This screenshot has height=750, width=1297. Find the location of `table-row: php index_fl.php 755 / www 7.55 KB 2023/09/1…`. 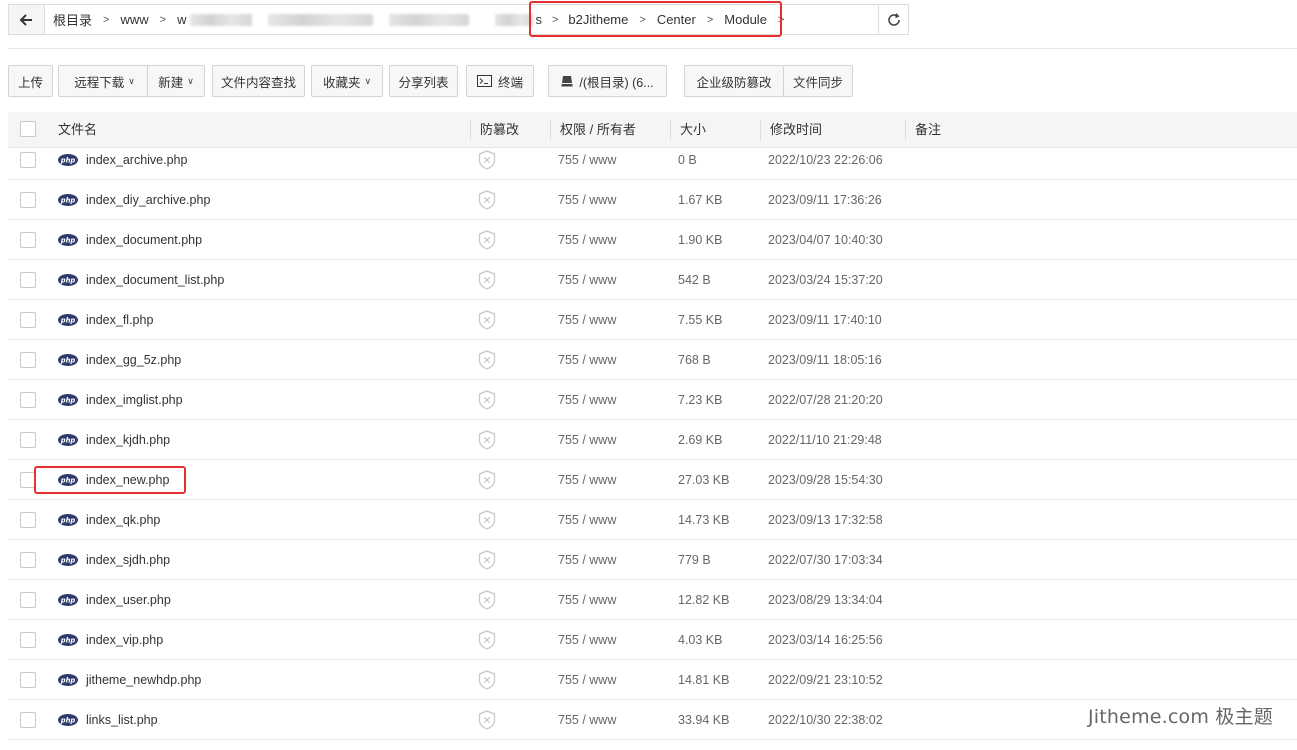

table-row: php index_fl.php 755 / www 7.55 KB 2023/09/1… is located at coordinates (652, 320).